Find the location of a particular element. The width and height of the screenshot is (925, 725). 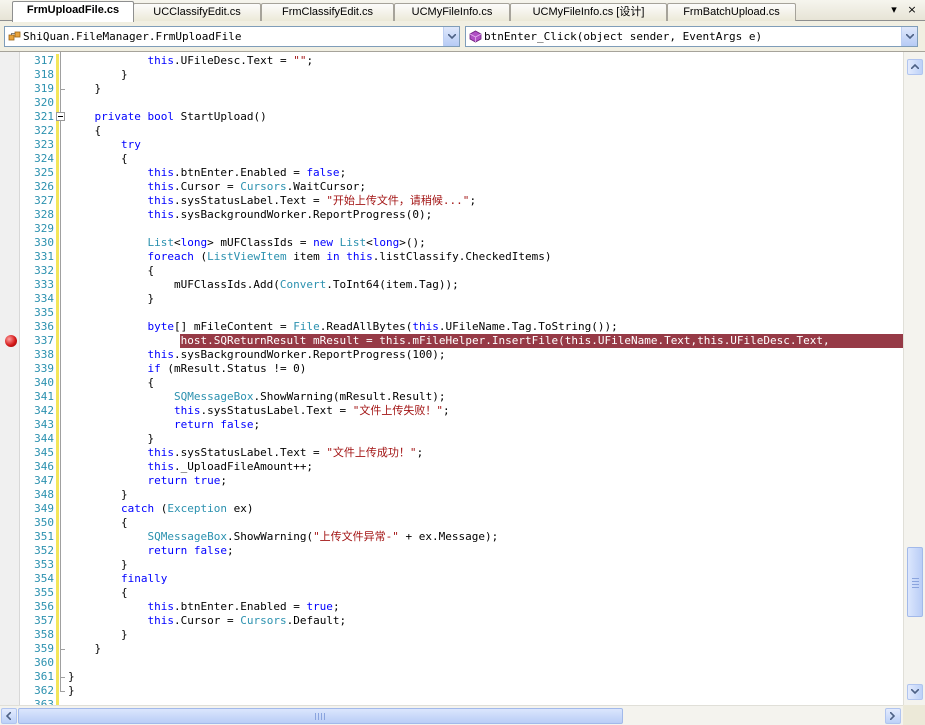

code-line: 319 } is located at coordinates (451, 89).